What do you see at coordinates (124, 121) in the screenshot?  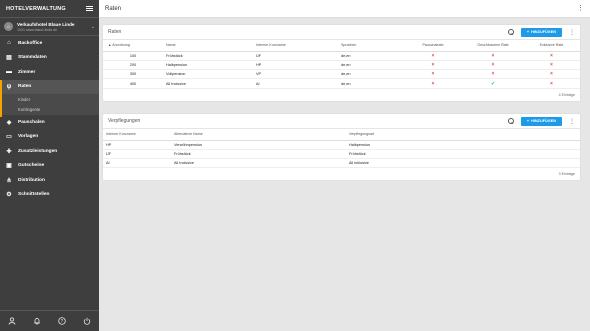 I see `card-title: Verpflegungen` at bounding box center [124, 121].